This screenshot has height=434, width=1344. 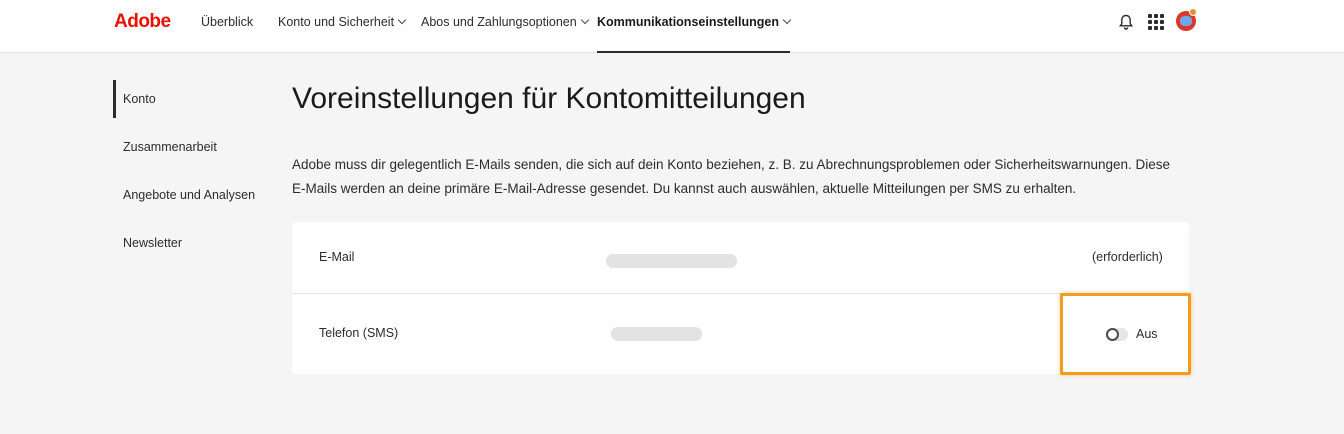 I want to click on row-divider, so click(x=740, y=293).